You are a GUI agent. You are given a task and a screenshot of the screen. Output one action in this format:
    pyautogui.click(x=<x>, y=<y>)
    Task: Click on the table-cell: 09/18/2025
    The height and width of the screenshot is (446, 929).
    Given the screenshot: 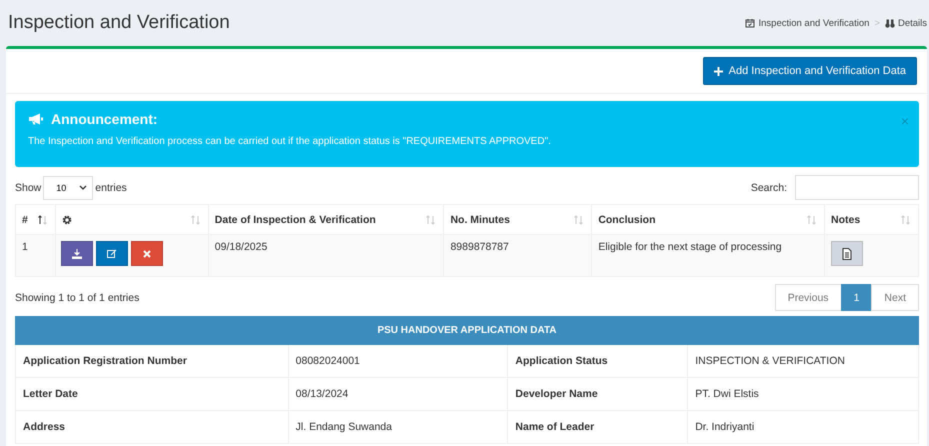 What is the action you would take?
    pyautogui.click(x=326, y=255)
    